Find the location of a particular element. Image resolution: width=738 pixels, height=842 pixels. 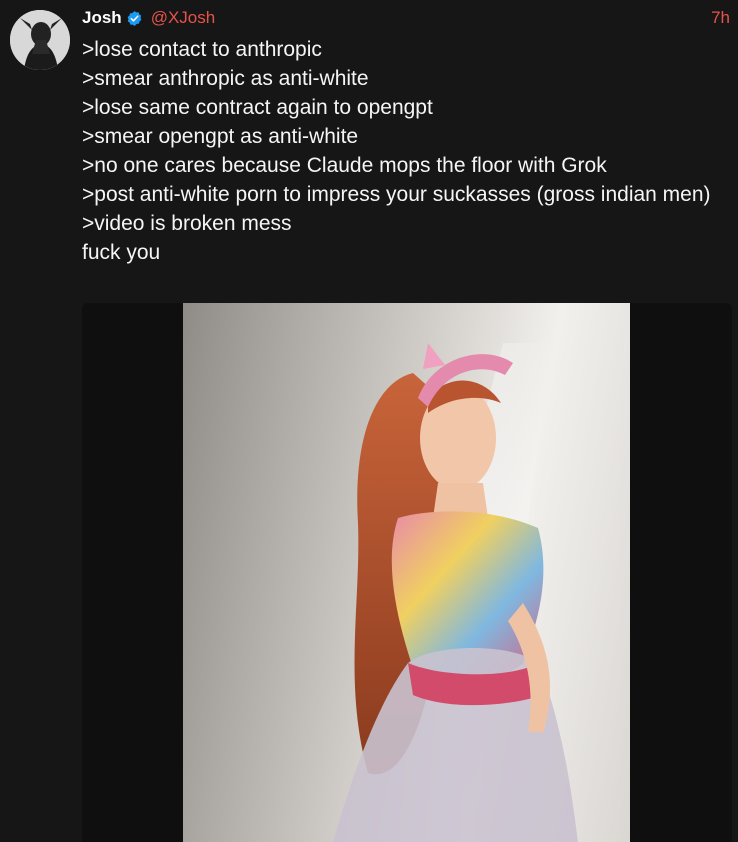

post-line: >lose contact to anthropic is located at coordinates (202, 49).